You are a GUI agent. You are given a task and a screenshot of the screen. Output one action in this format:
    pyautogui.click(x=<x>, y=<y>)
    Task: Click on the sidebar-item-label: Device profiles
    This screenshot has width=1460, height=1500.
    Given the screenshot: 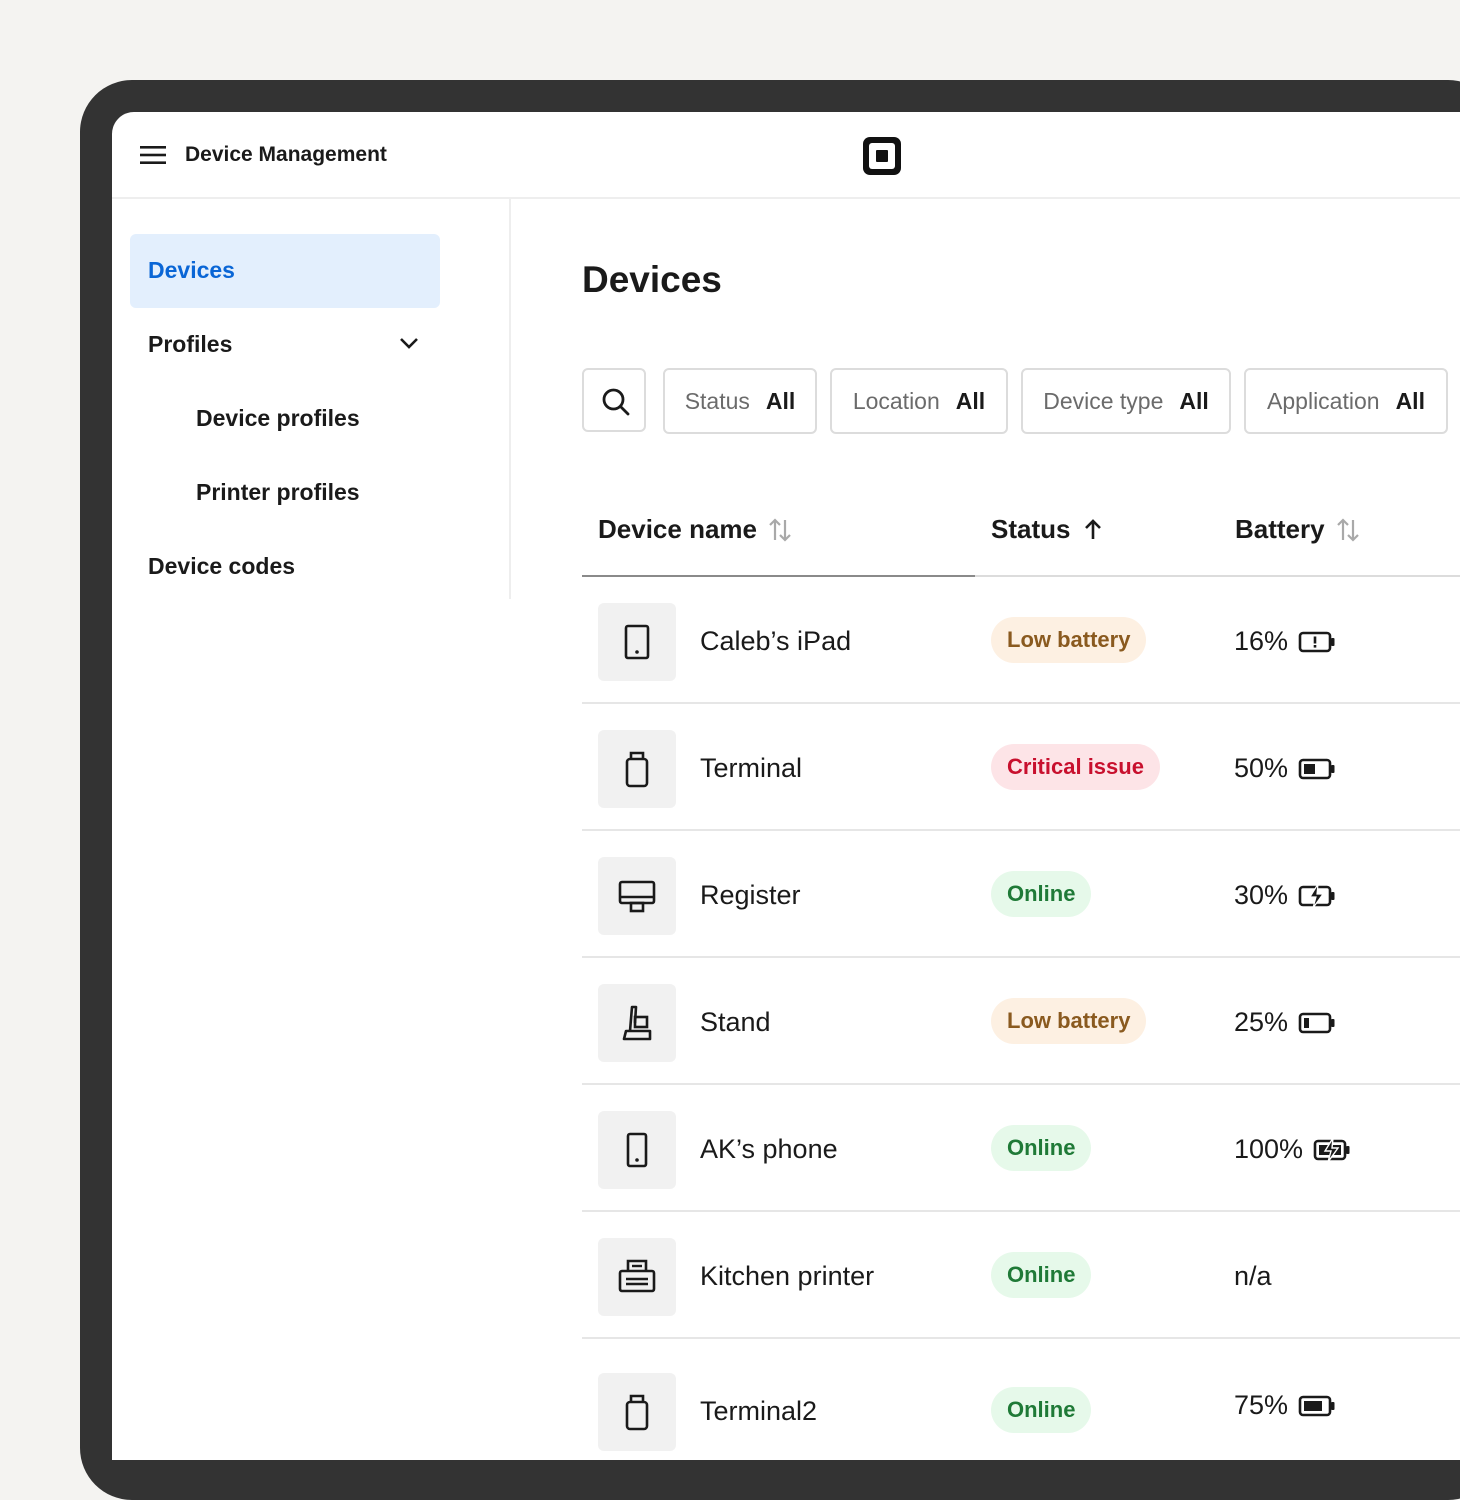 What is the action you would take?
    pyautogui.click(x=278, y=418)
    